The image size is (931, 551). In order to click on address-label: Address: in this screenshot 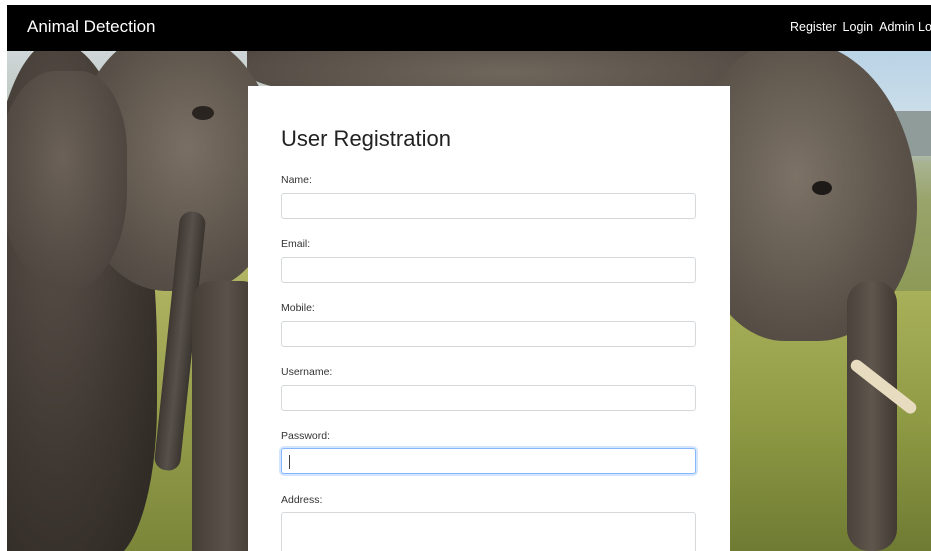, I will do `click(302, 500)`.